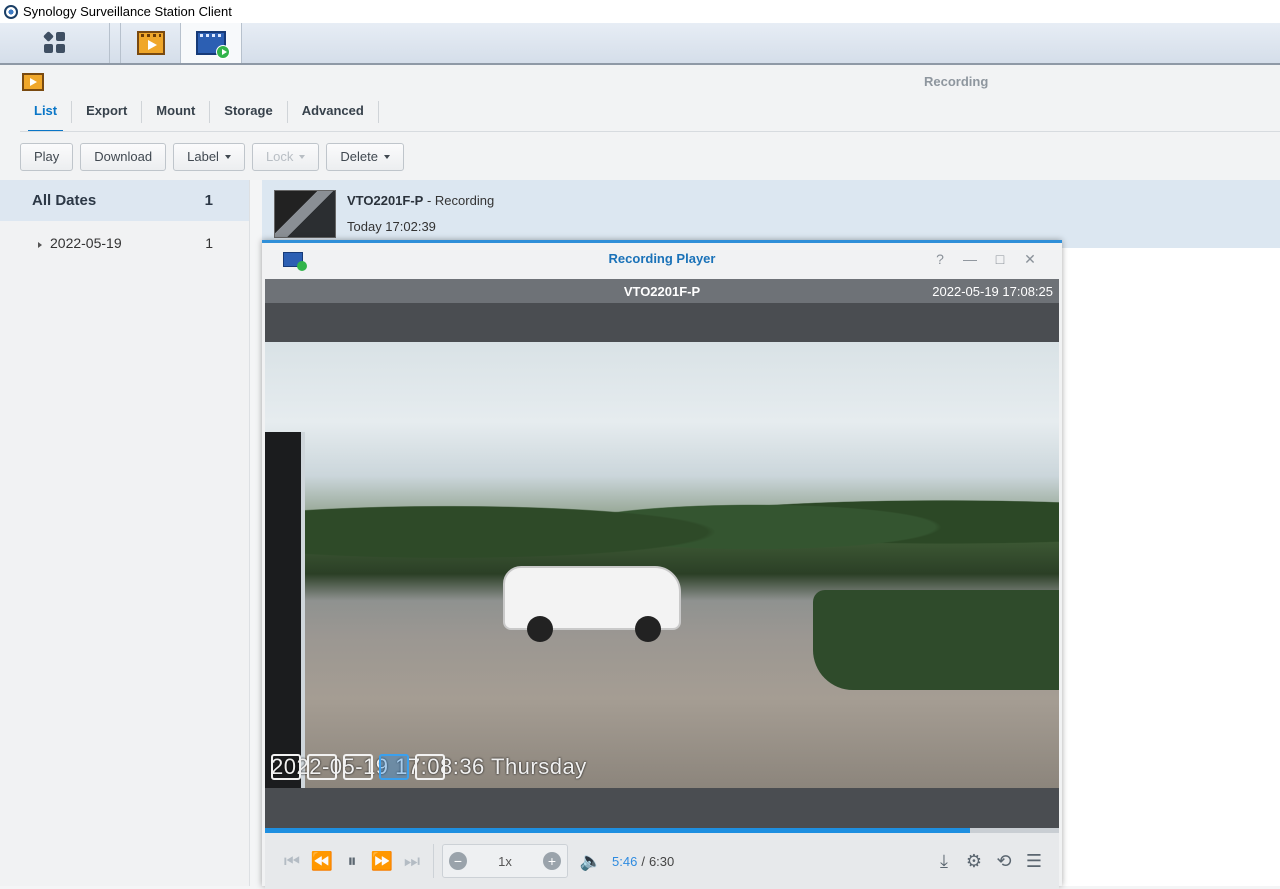  I want to click on recording-time: Today 17:02:39, so click(391, 226).